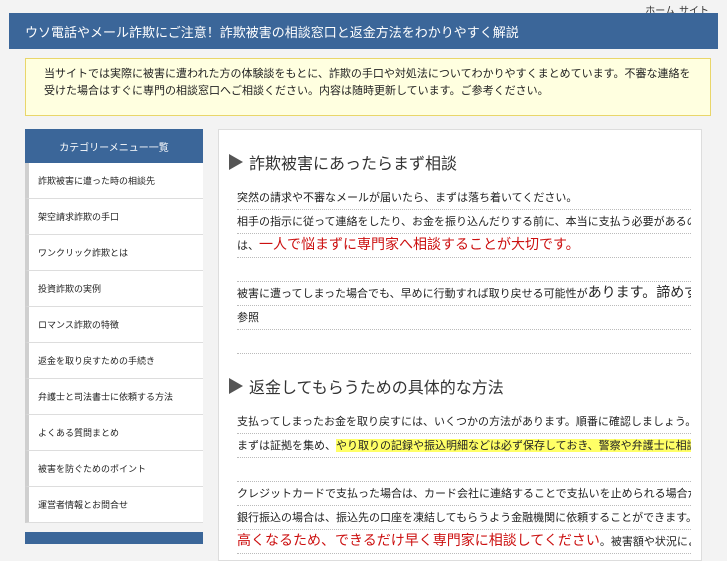 The width and height of the screenshot is (727, 561). What do you see at coordinates (97, 362) in the screenshot?
I see `sidebar-item-label: 返金を取り戻すための手続き` at bounding box center [97, 362].